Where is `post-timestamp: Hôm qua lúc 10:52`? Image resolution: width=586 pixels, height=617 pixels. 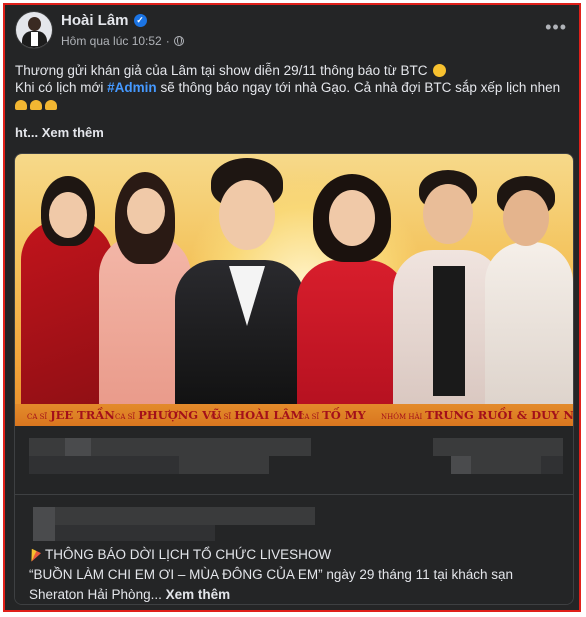
post-timestamp: Hôm qua lúc 10:52 is located at coordinates (111, 41).